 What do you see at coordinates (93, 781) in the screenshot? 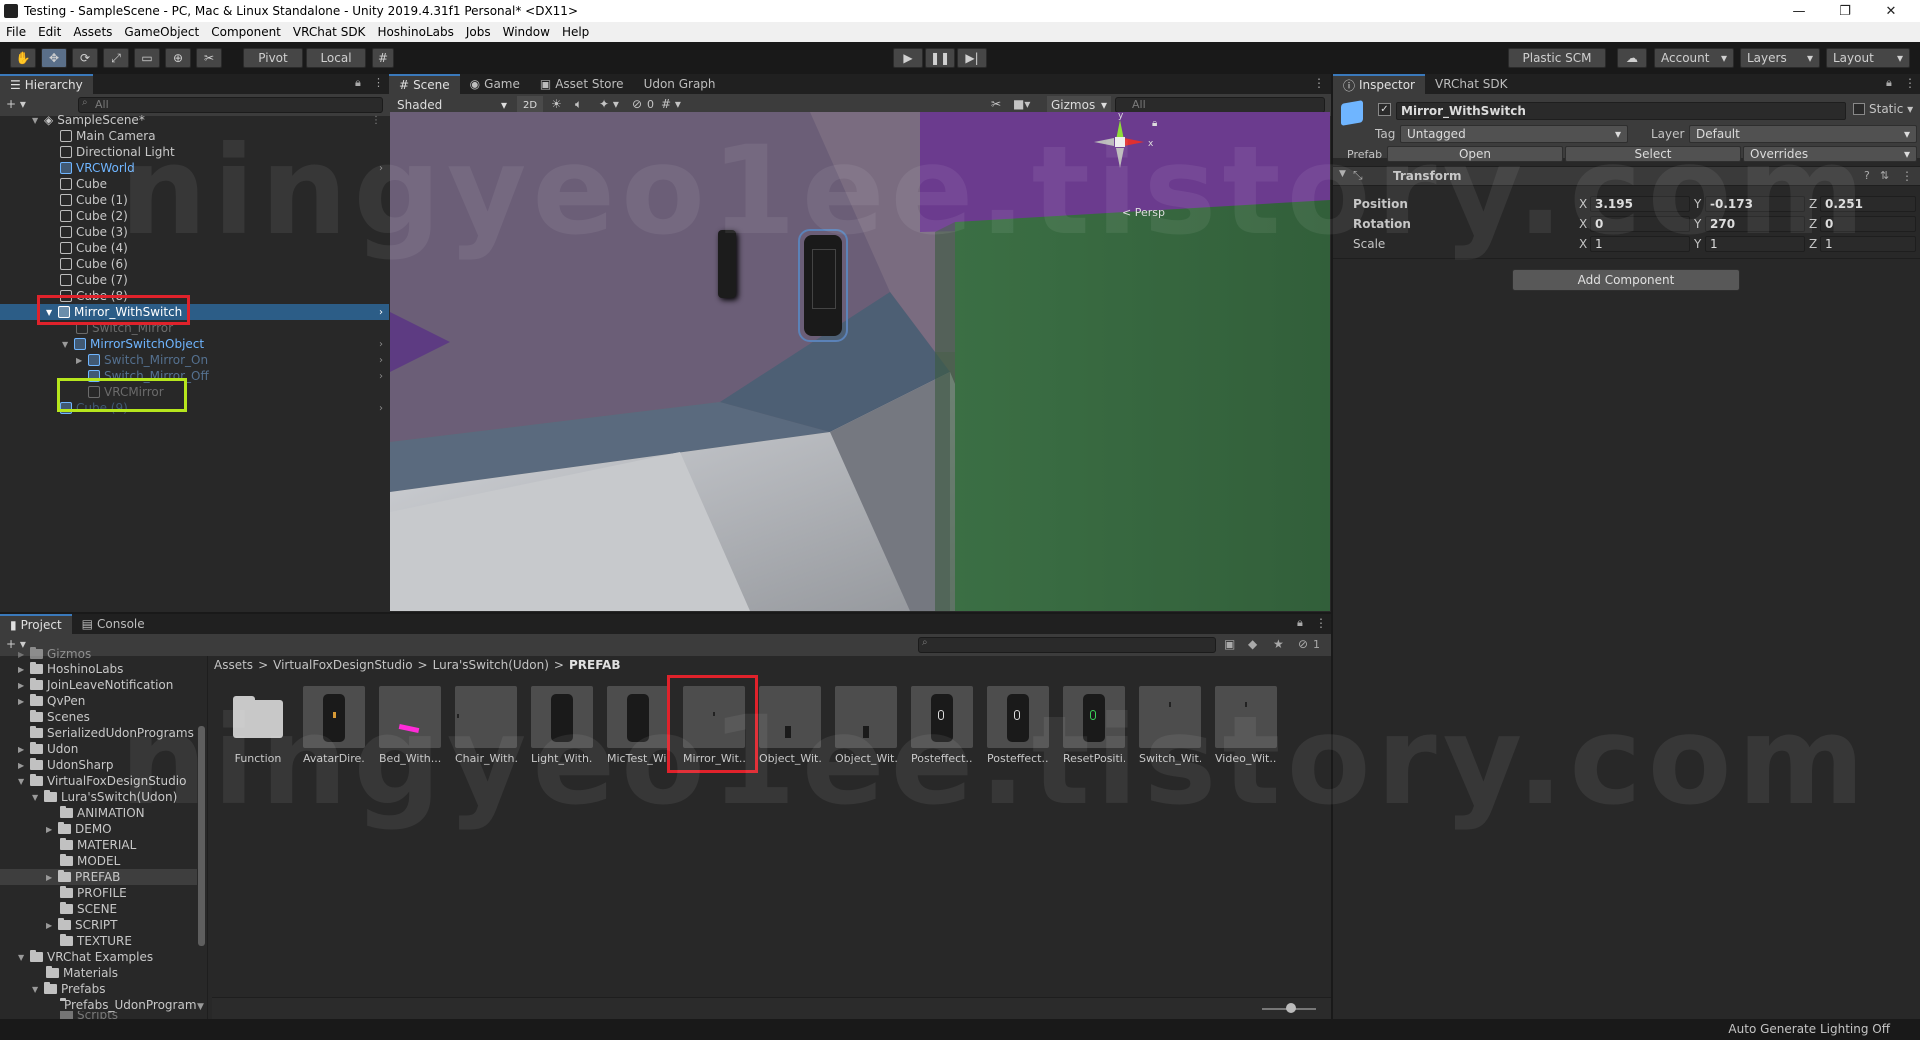
I see `folder-virtualfoxdesignstudio: ▼ VirtualFoxDesignStudio` at bounding box center [93, 781].